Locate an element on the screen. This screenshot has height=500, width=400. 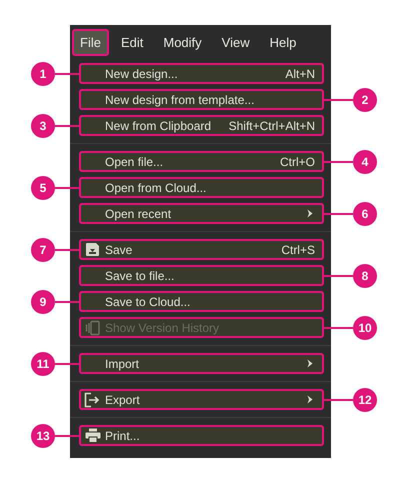
menu-bar-item: Modify is located at coordinates (182, 42).